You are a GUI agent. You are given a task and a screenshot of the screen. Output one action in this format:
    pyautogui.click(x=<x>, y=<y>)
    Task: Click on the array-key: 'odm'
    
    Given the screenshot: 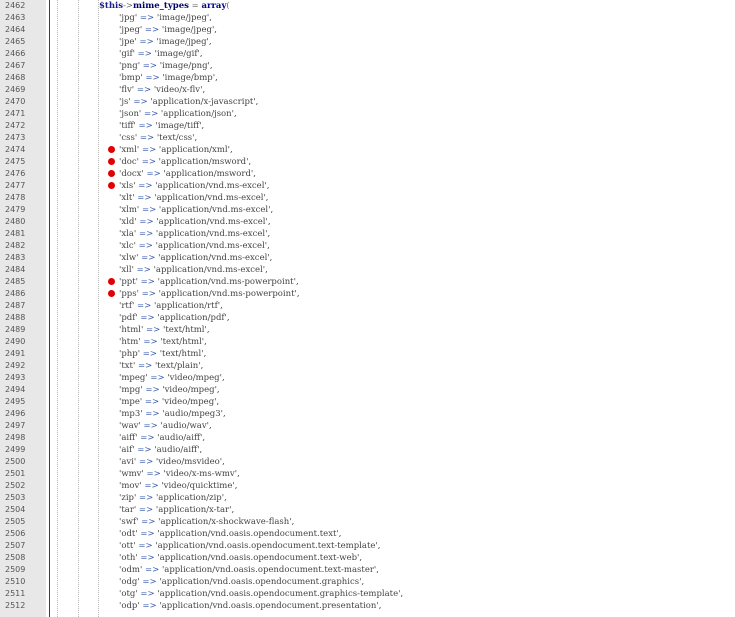 What is the action you would take?
    pyautogui.click(x=131, y=570)
    